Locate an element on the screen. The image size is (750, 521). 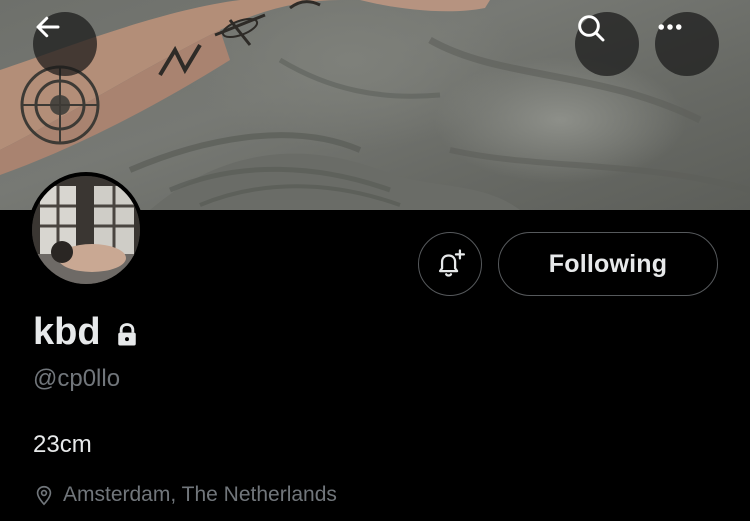
bell-plus-icon is located at coordinates (452, 263).